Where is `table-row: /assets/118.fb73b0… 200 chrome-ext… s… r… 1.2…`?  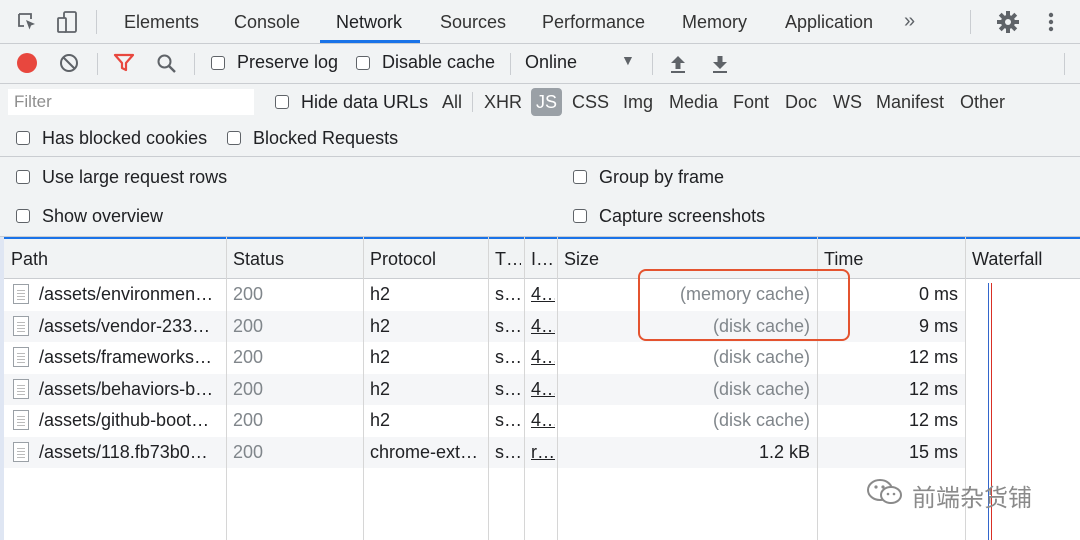 table-row: /assets/118.fb73b0… 200 chrome-ext… s… r… 1.2… is located at coordinates (482, 452).